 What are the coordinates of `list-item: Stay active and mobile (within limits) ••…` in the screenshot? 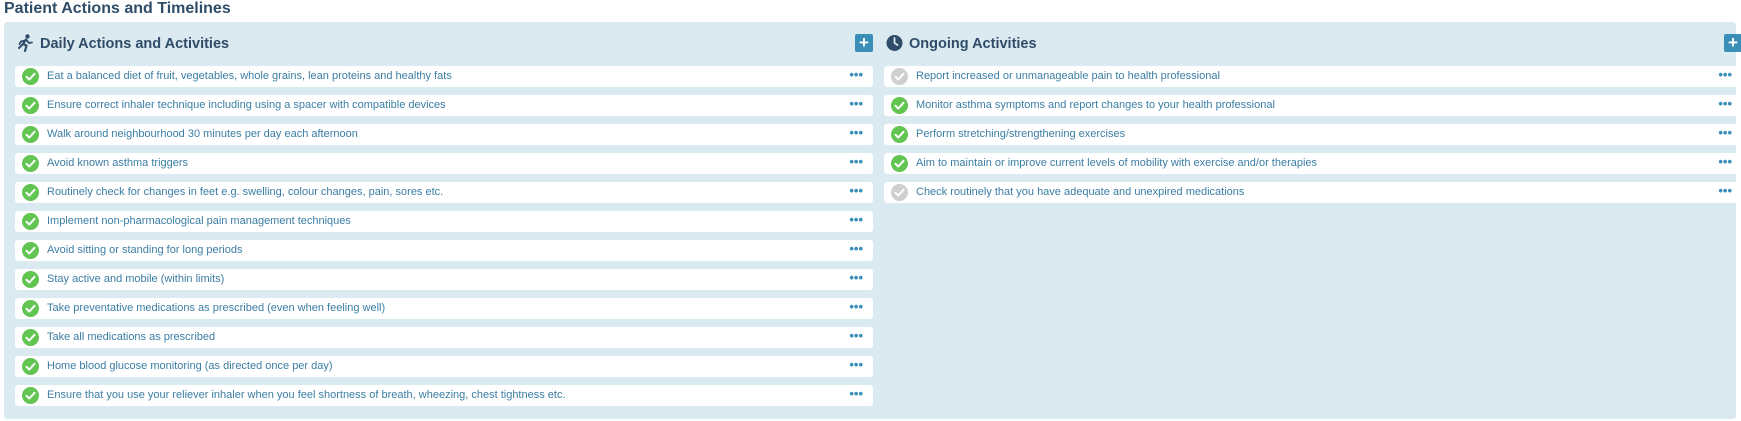 It's located at (444, 279).